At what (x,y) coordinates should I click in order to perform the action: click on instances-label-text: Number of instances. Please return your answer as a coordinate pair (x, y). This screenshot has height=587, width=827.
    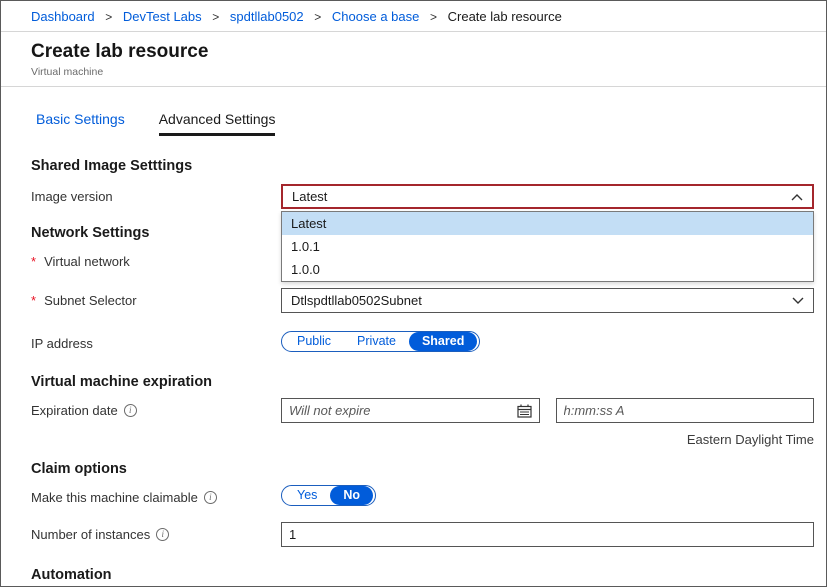
    Looking at the image, I should click on (91, 534).